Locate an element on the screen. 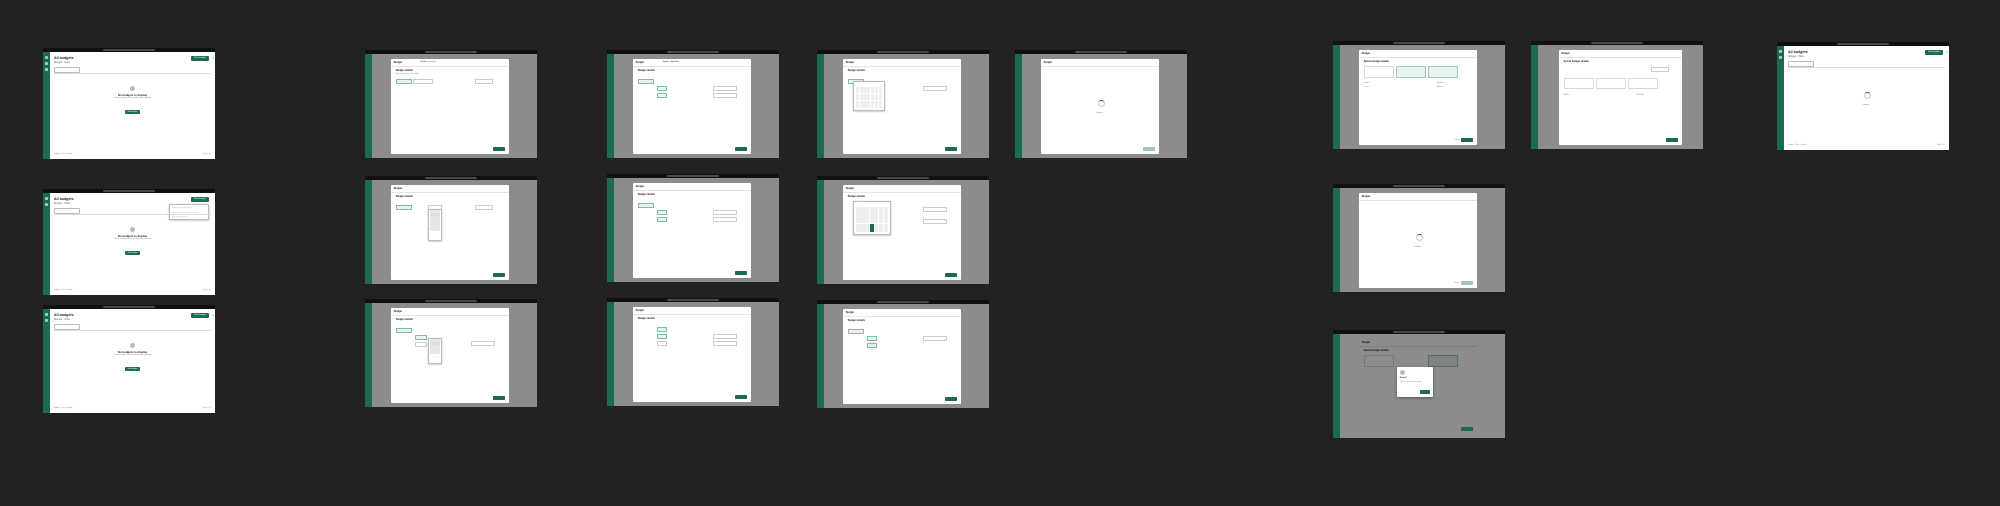  confirm-button is located at coordinates (1424, 392).